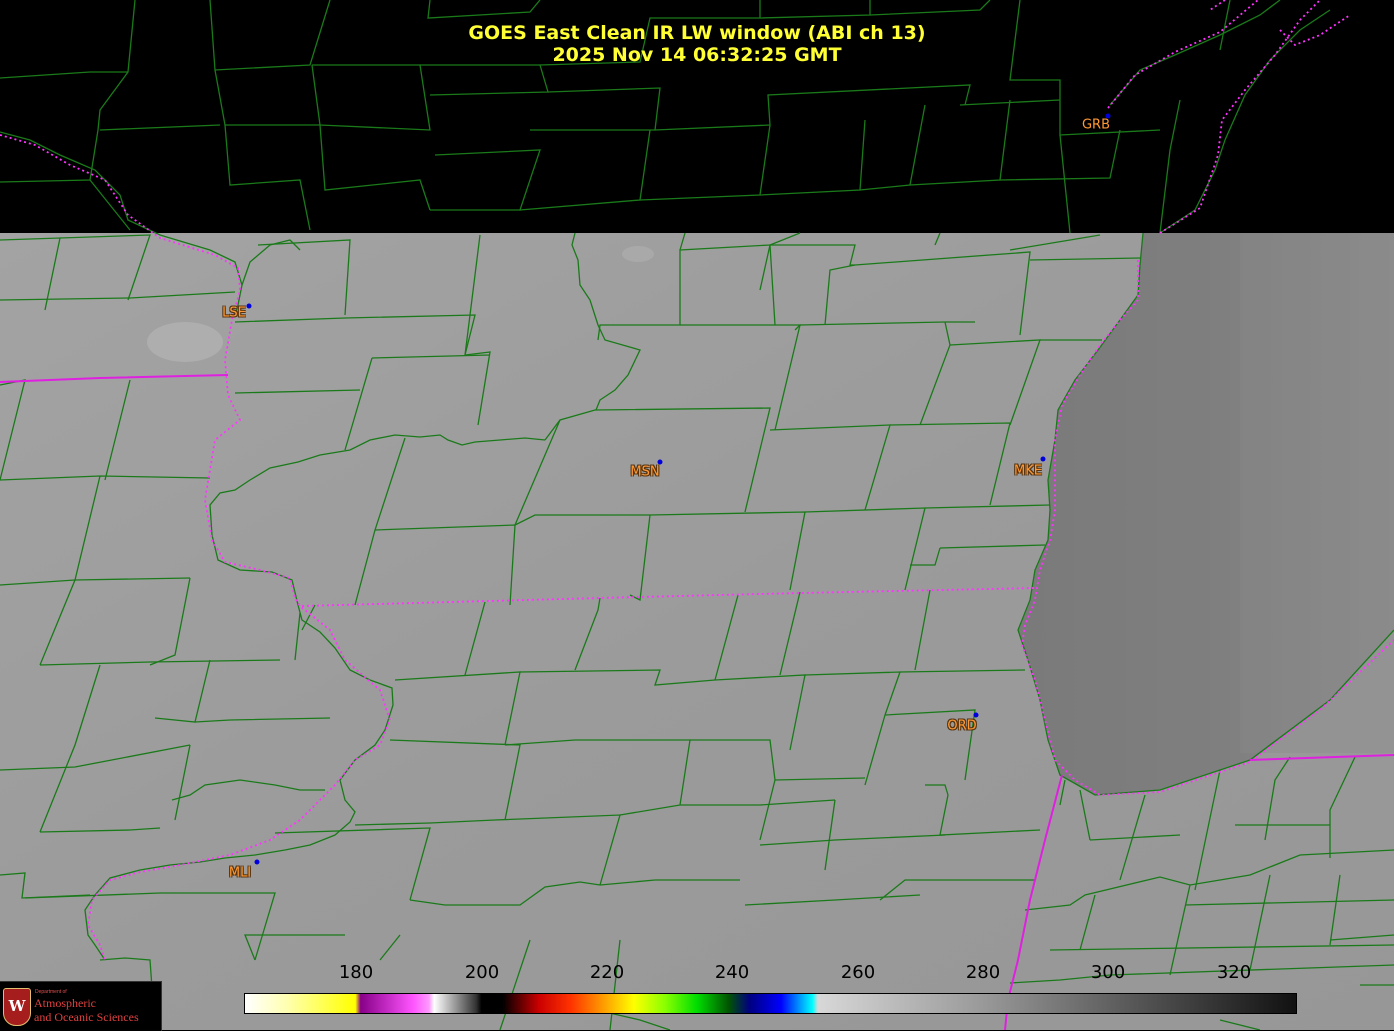 The image size is (1394, 1031). Describe the element at coordinates (234, 313) in the screenshot. I see `station-label-lse: LSE` at that location.